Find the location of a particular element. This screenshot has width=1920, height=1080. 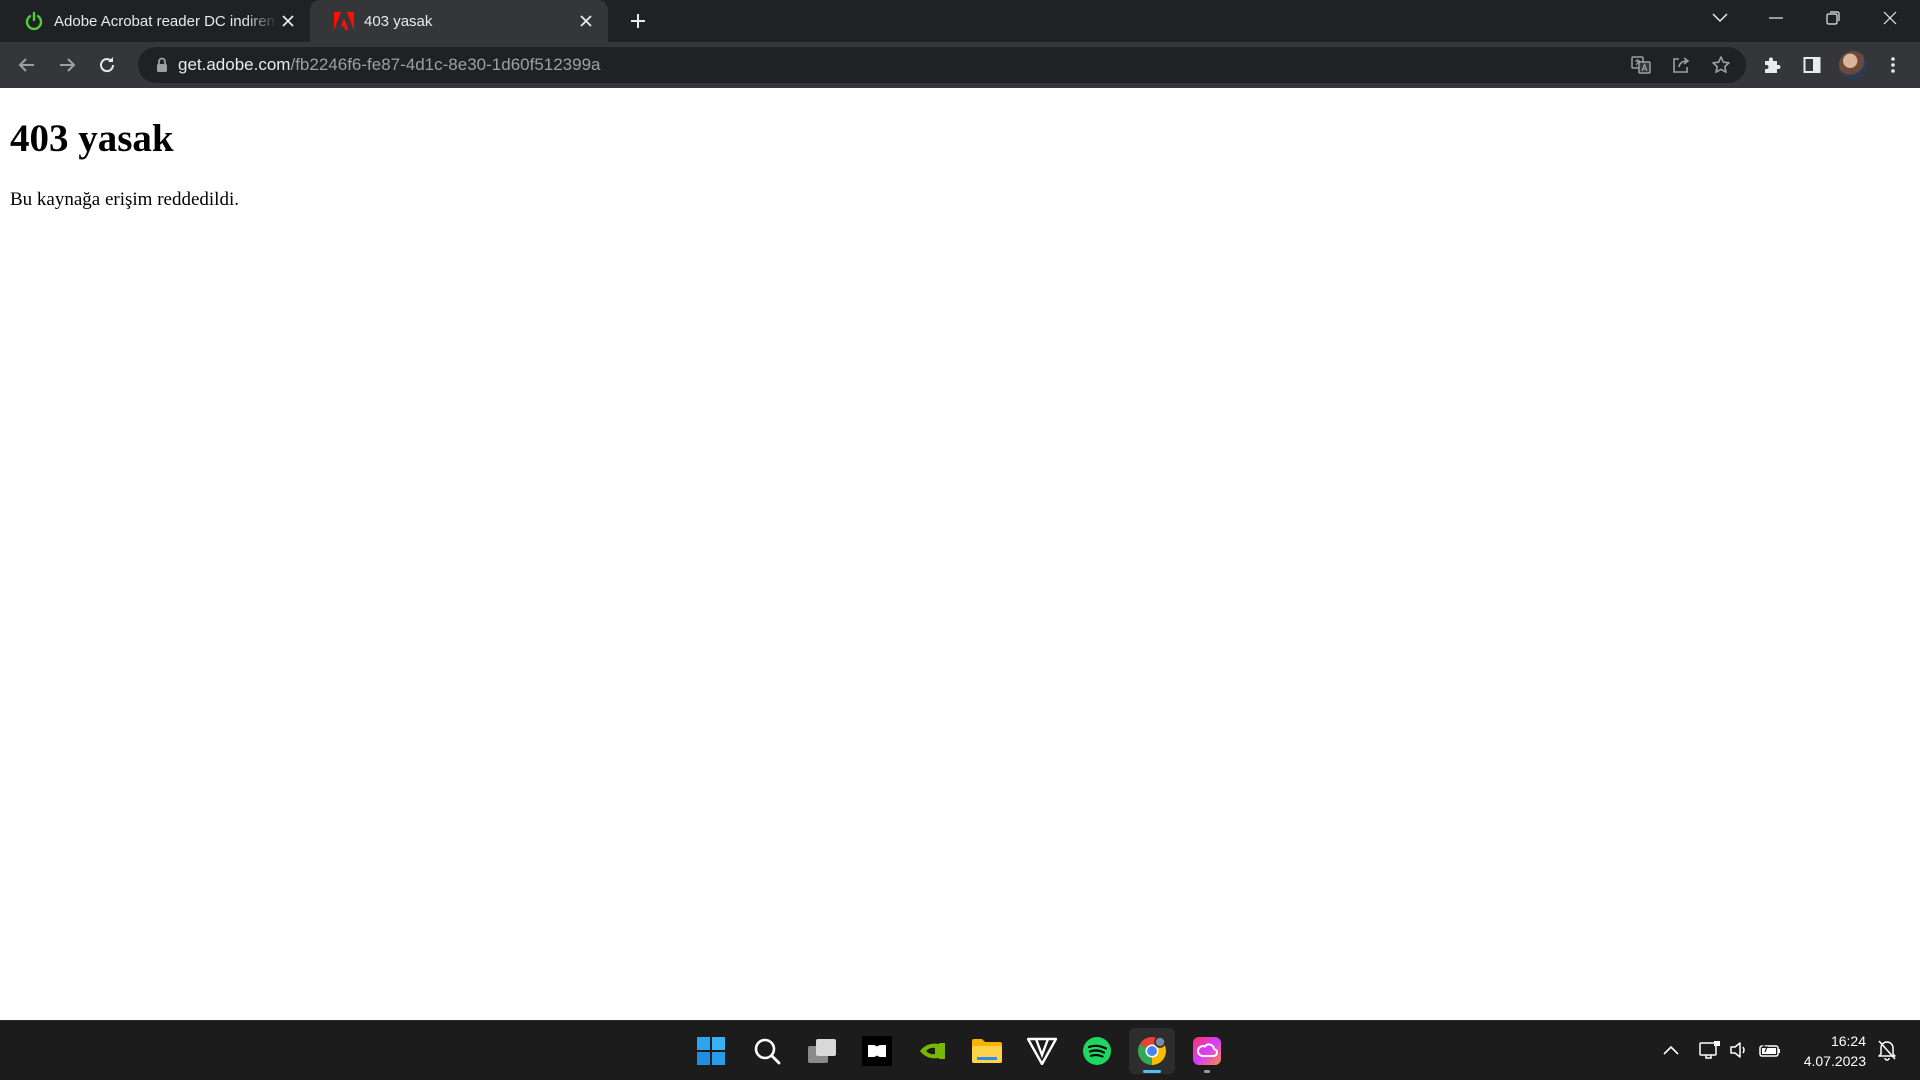

avatar is located at coordinates (1853, 65).